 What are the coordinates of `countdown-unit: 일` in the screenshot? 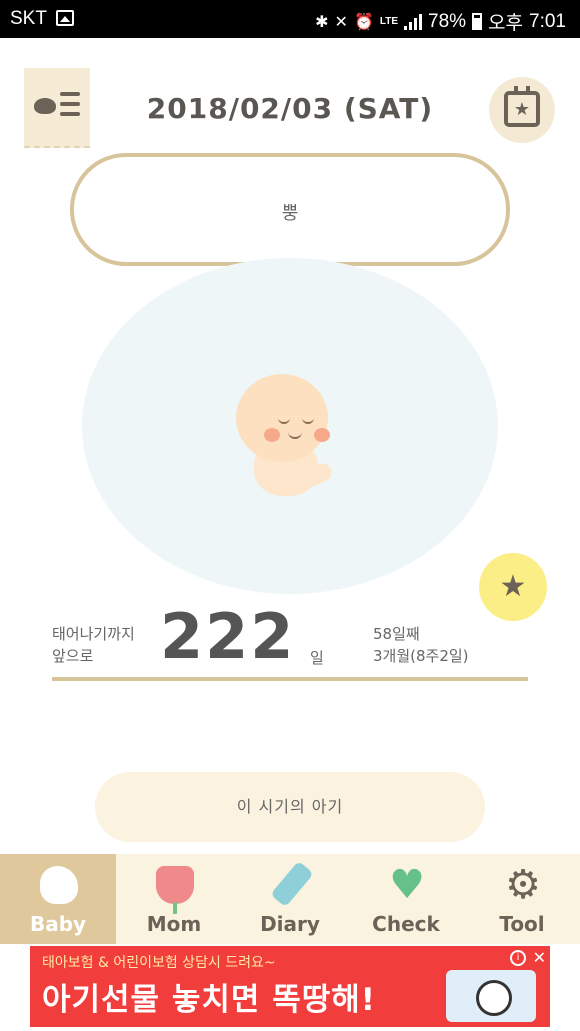 It's located at (317, 658).